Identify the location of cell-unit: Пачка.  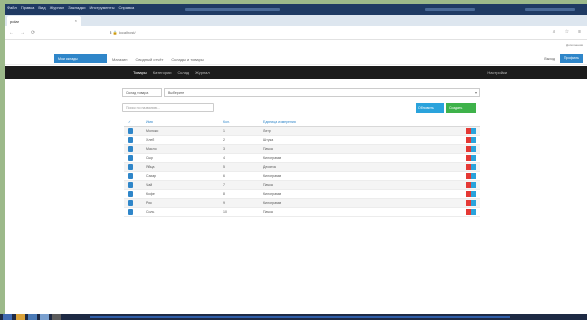
(268, 185).